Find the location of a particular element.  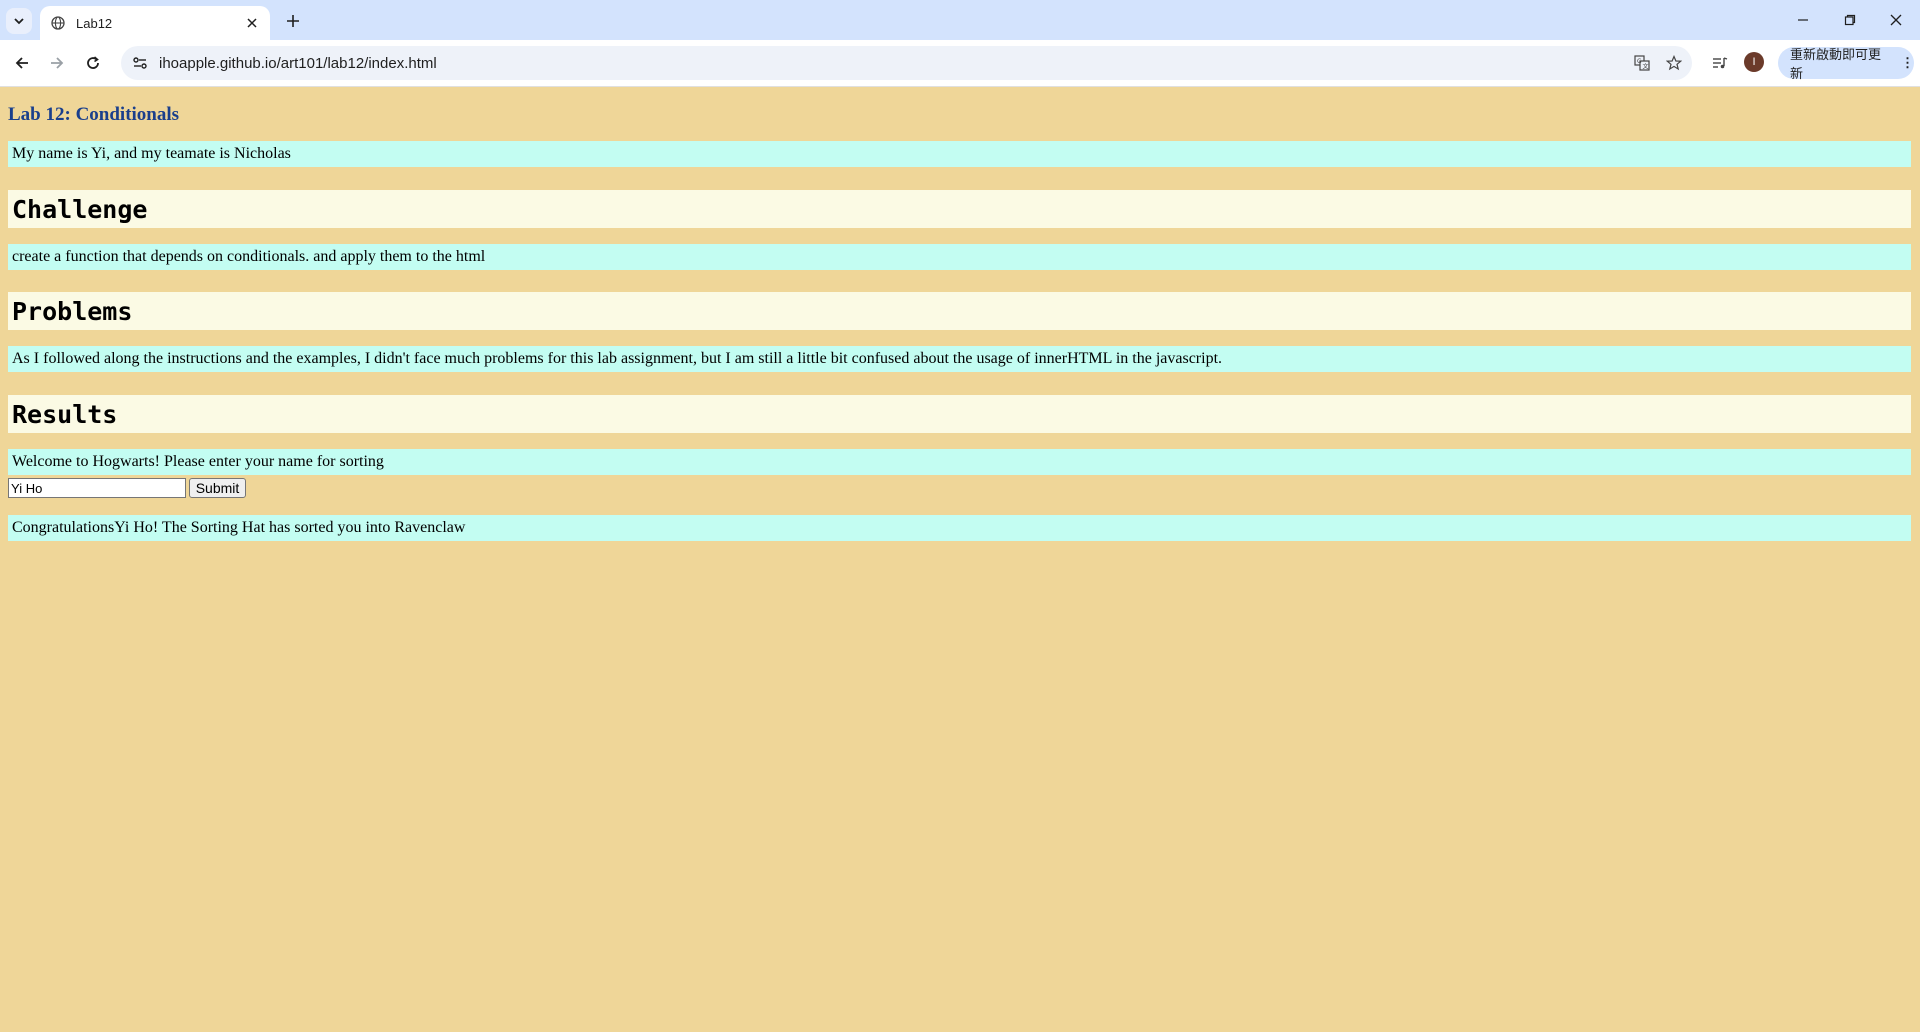

close-tab-icon is located at coordinates (252, 23).